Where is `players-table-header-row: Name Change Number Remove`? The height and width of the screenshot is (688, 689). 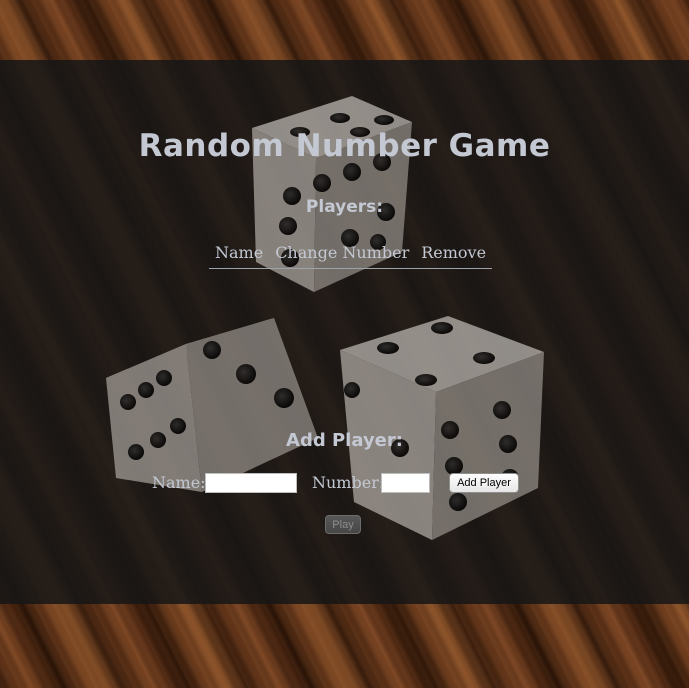 players-table-header-row: Name Change Number Remove is located at coordinates (351, 256).